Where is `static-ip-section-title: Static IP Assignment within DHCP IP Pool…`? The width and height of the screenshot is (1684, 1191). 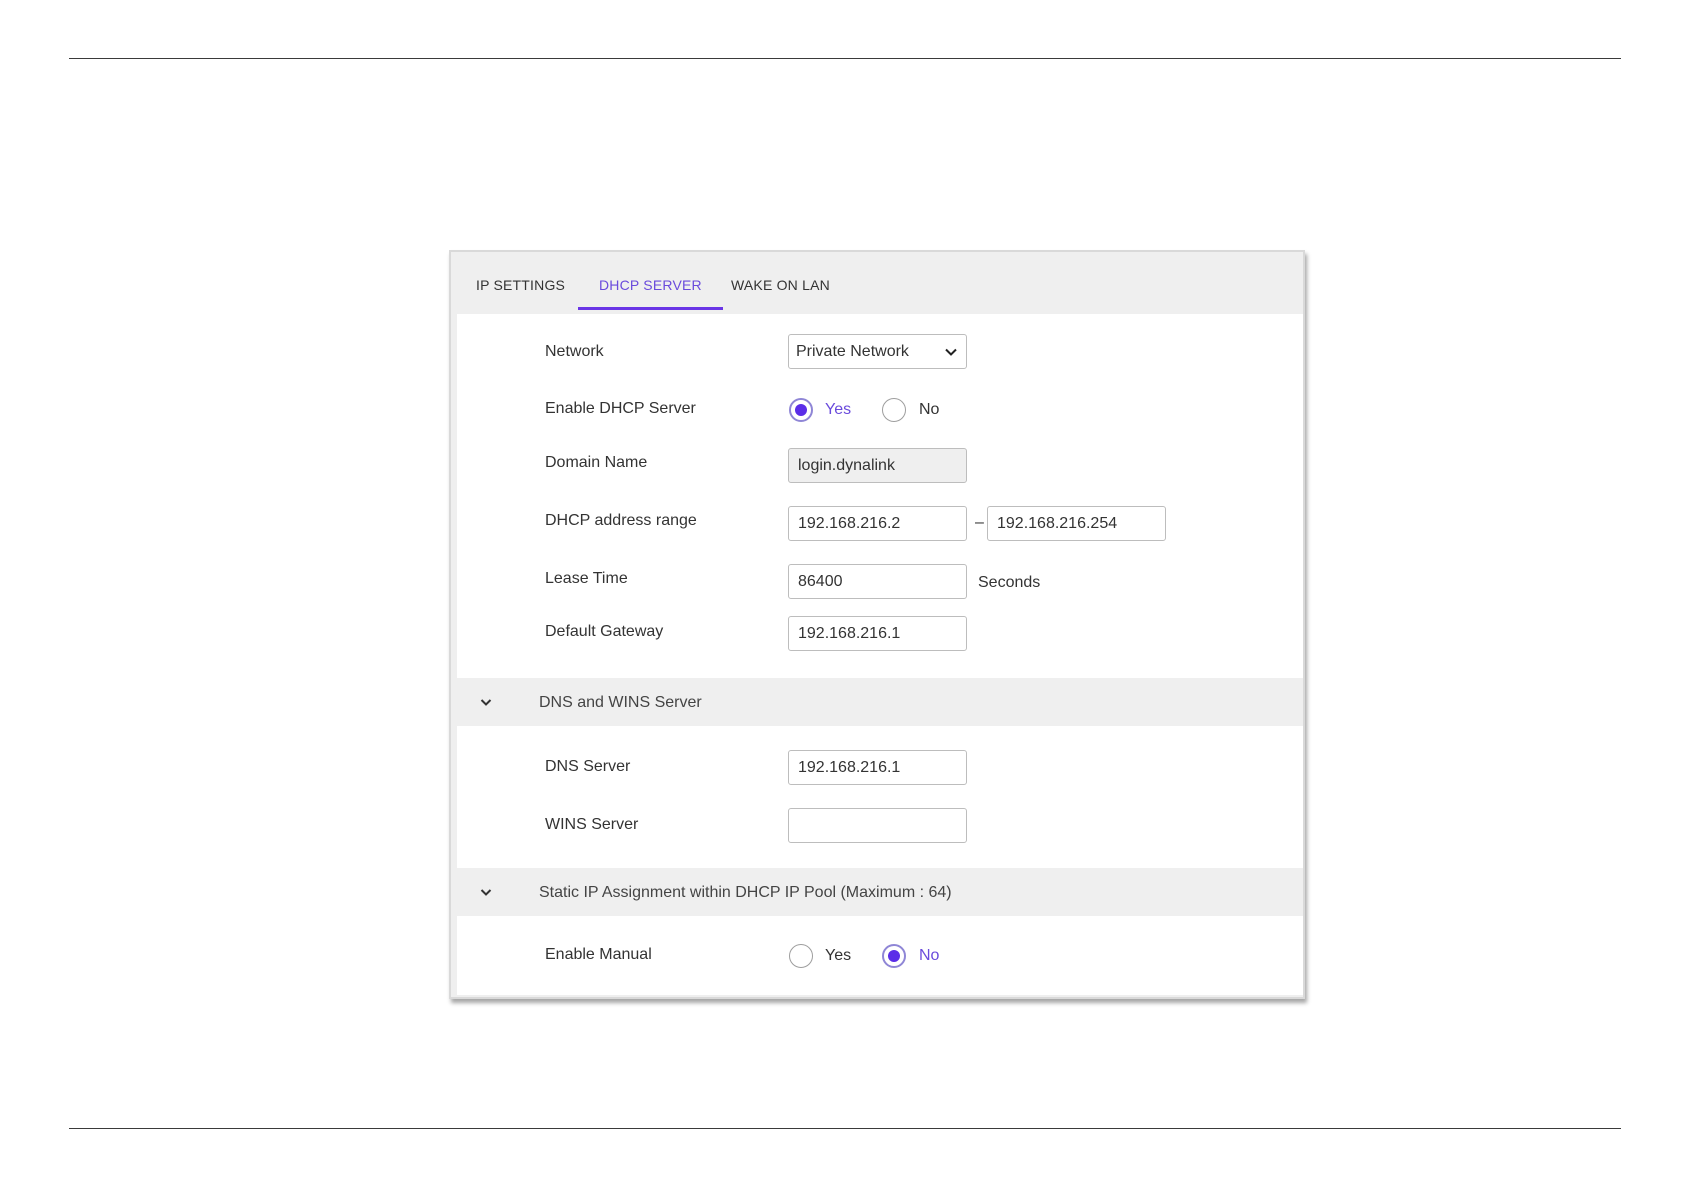
static-ip-section-title: Static IP Assignment within DHCP IP Pool… is located at coordinates (745, 892).